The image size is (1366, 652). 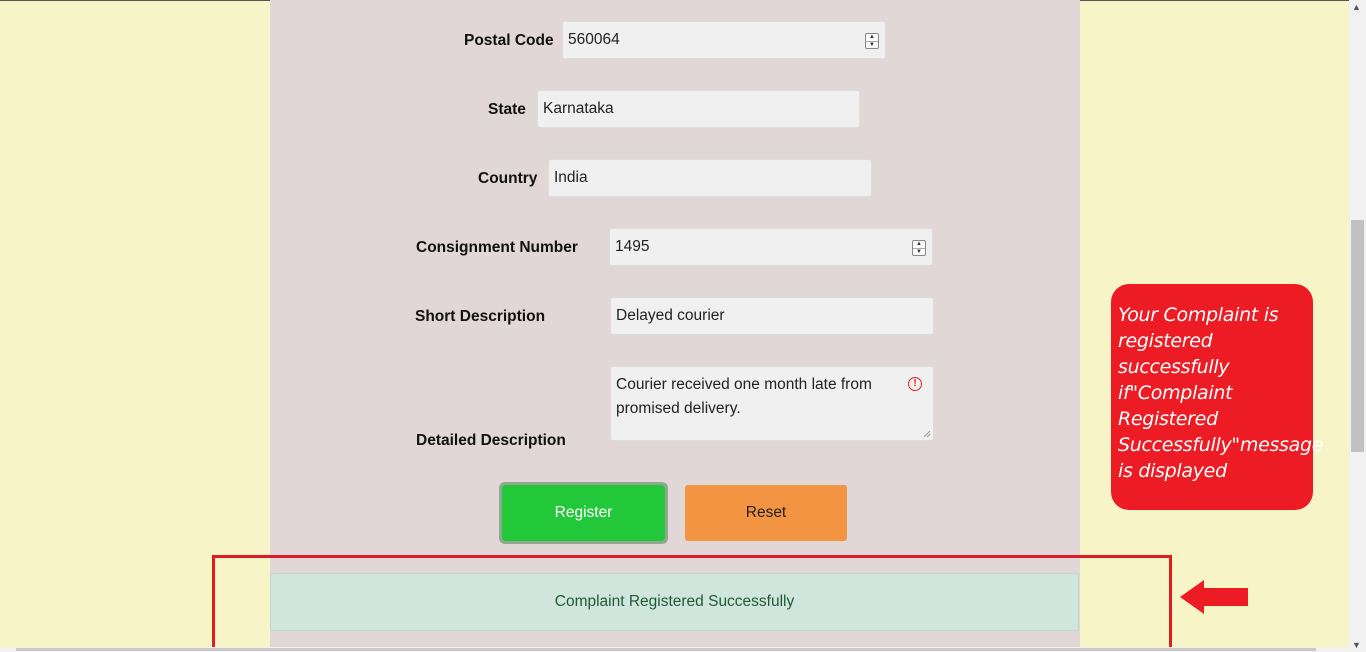 What do you see at coordinates (670, 315) in the screenshot?
I see `short-description-value: Delayed courier` at bounding box center [670, 315].